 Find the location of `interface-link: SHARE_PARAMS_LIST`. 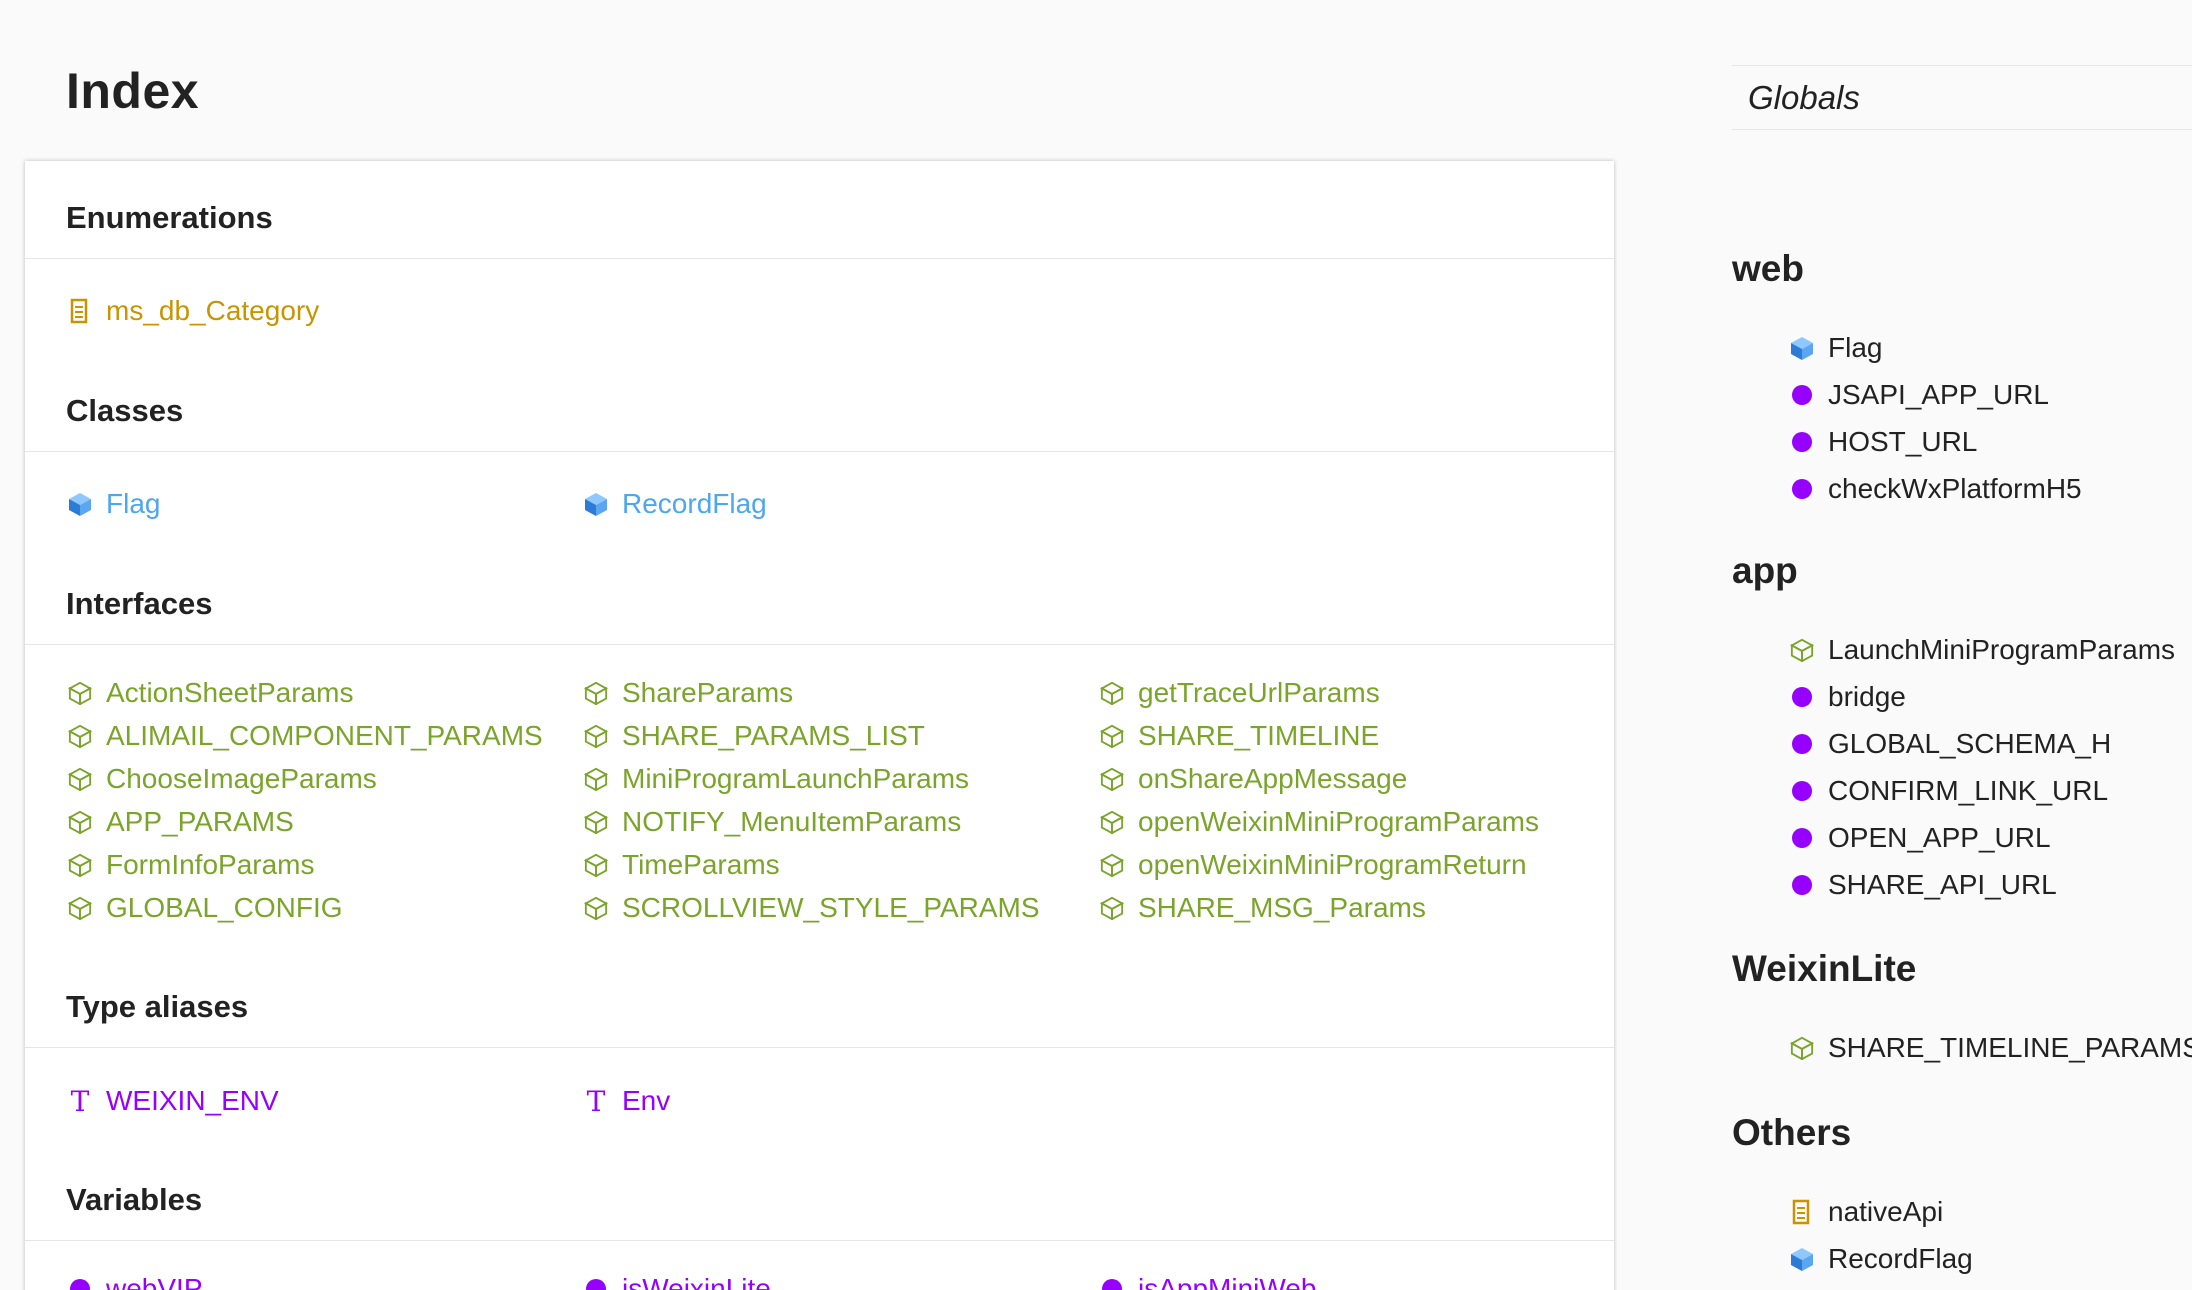

interface-link: SHARE_PARAMS_LIST is located at coordinates (753, 736).